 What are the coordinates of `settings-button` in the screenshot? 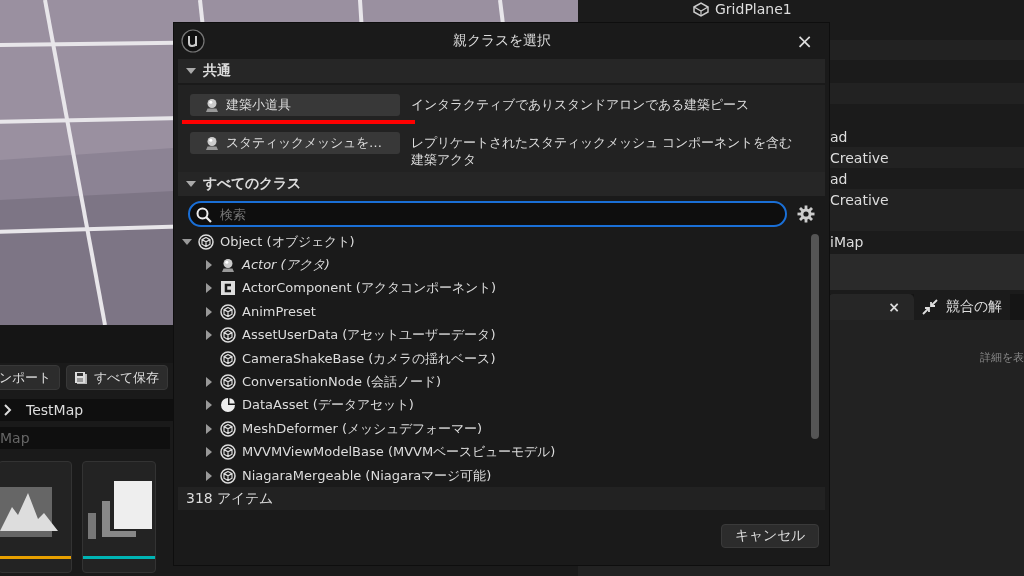 It's located at (806, 214).